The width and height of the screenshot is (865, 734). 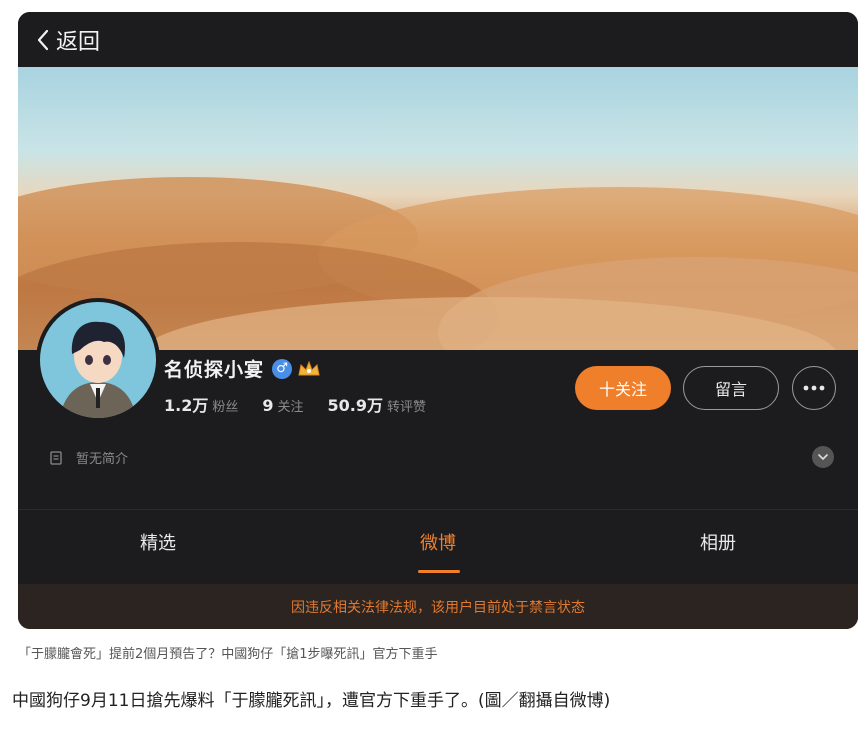 I want to click on chevron-down-icon, so click(x=823, y=457).